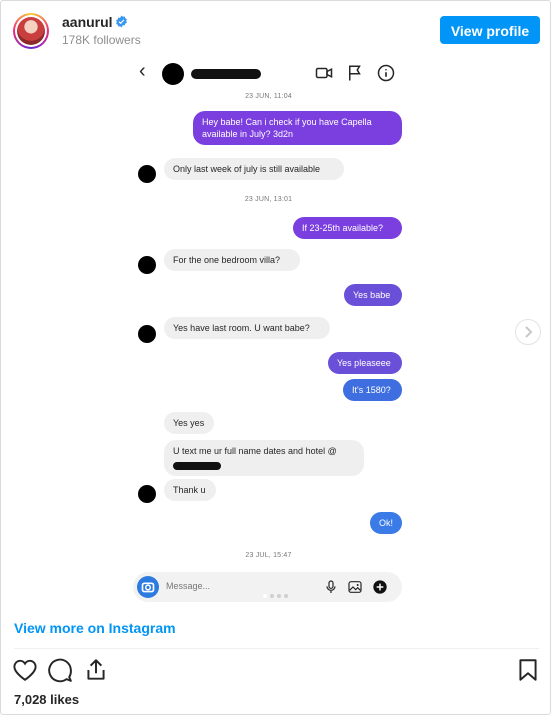  Describe the element at coordinates (380, 587) in the screenshot. I see `plus-icon` at that location.